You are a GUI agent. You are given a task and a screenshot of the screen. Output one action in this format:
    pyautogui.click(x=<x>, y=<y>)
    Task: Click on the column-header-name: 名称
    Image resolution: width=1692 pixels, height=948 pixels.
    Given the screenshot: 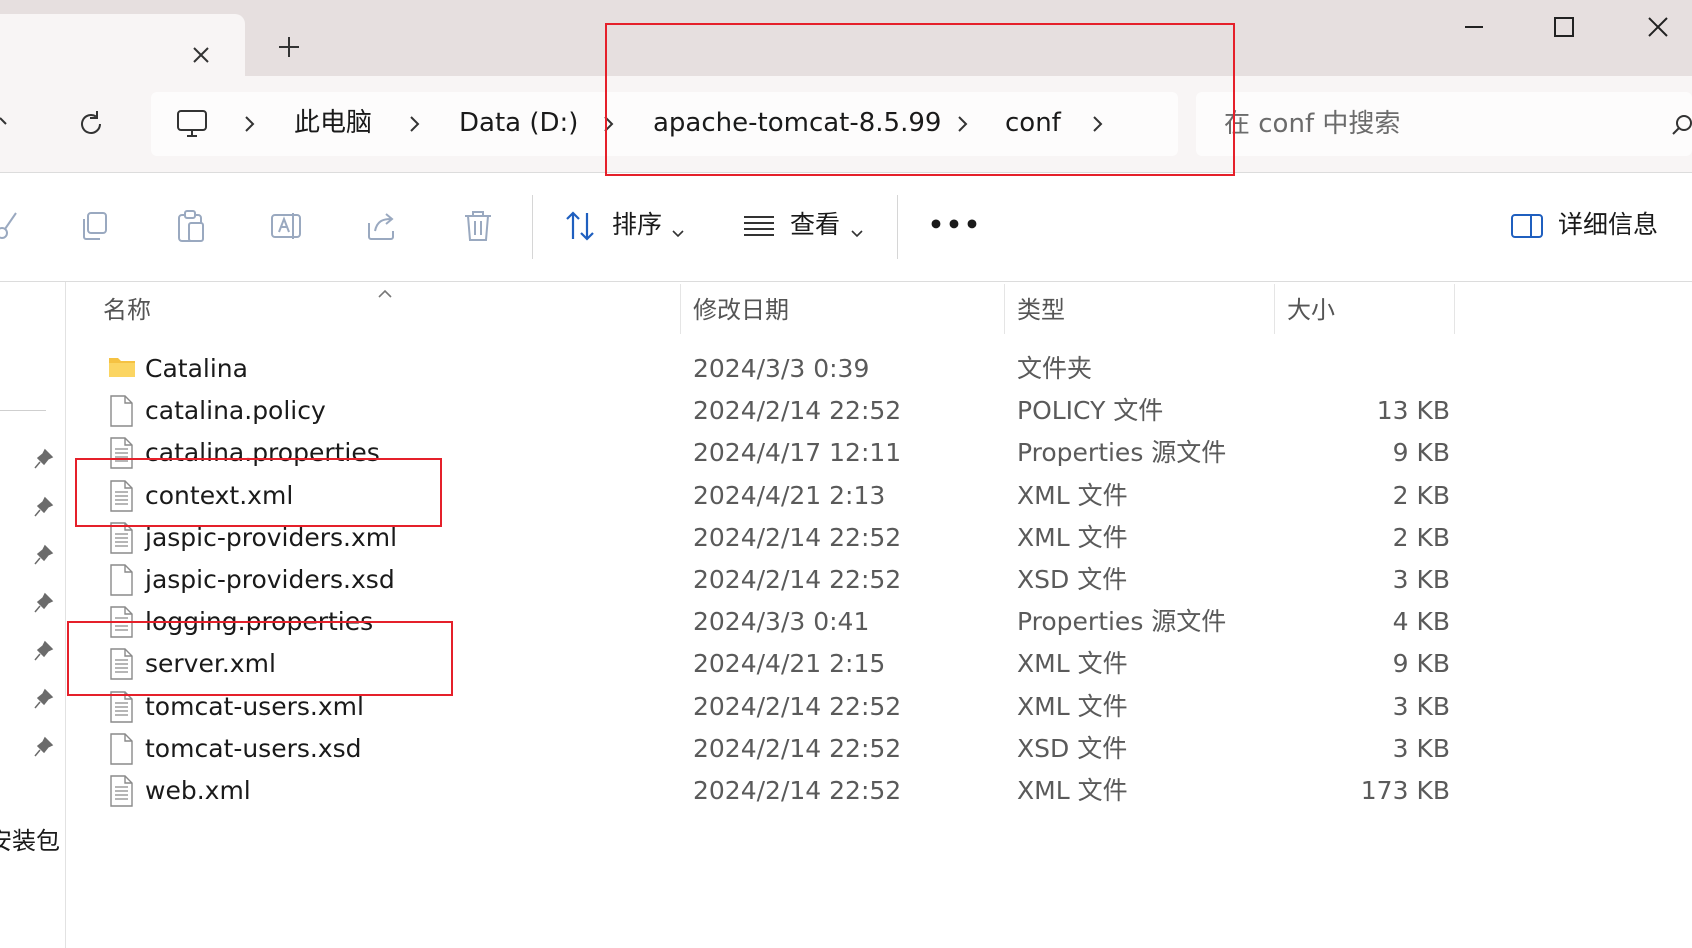 What is the action you would take?
    pyautogui.click(x=127, y=310)
    